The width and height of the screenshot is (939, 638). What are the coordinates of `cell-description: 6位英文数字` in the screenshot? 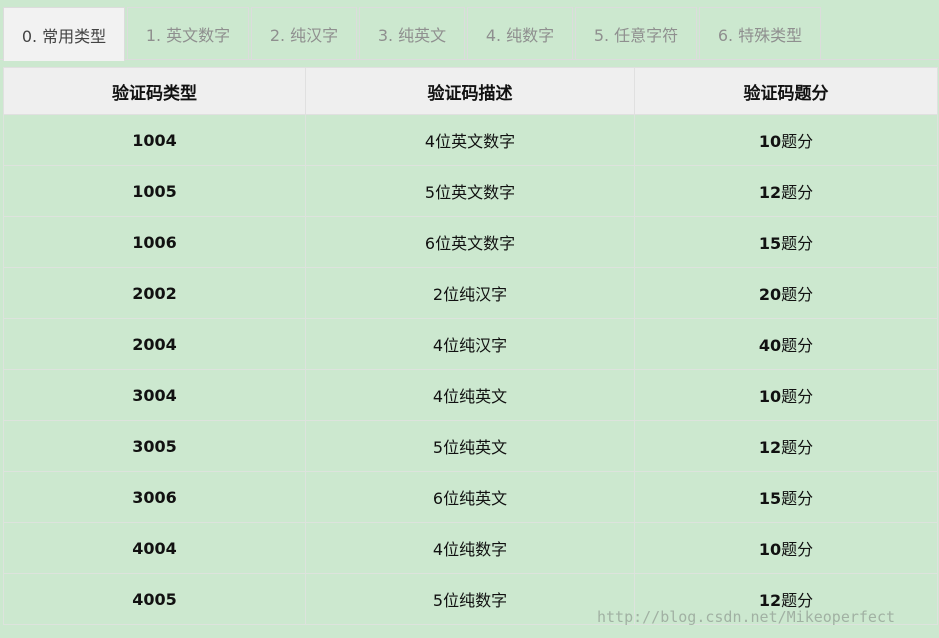 It's located at (470, 242).